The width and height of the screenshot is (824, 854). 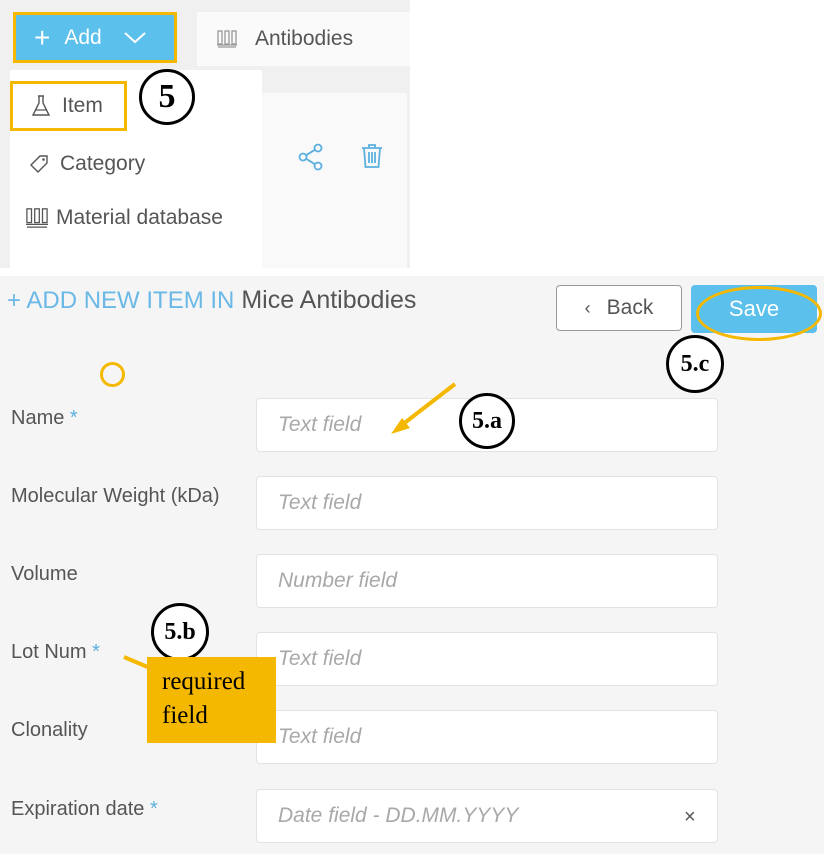 I want to click on clonality-label: Clonality, so click(x=49, y=730).